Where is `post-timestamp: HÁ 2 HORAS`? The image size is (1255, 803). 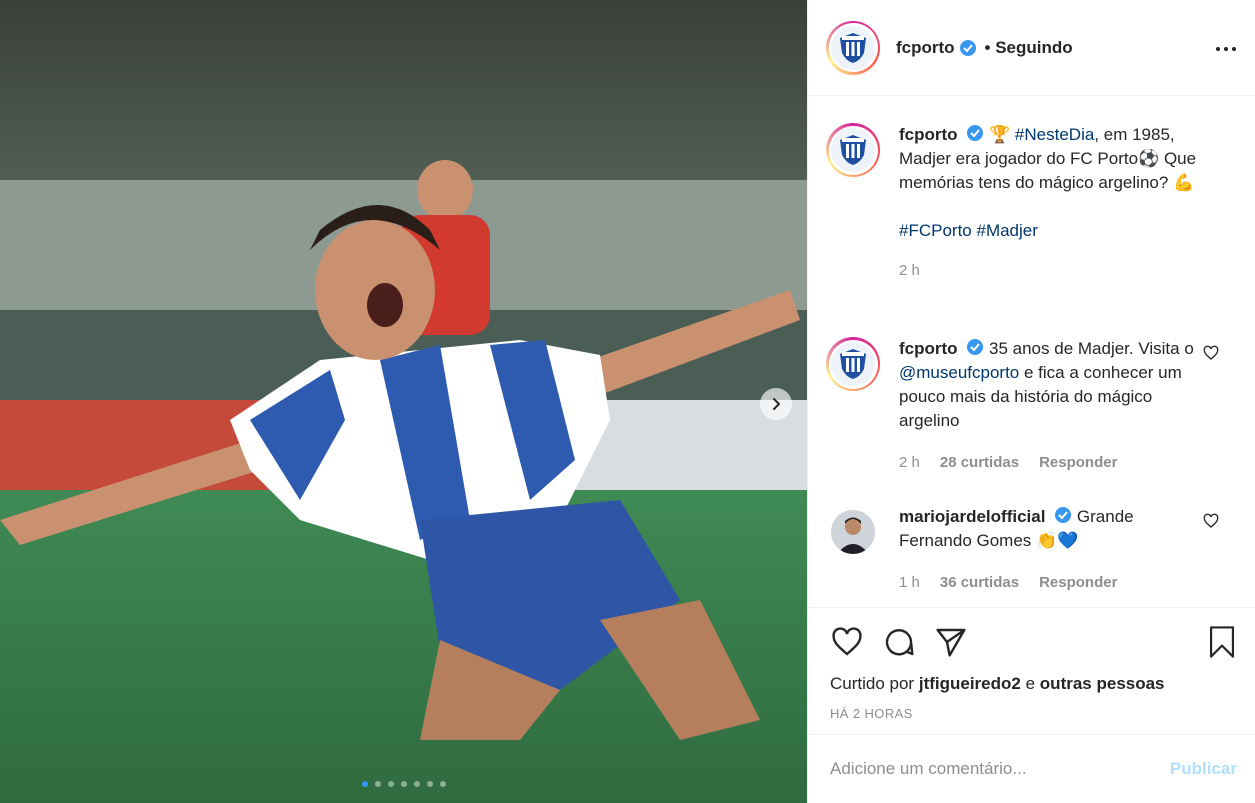 post-timestamp: HÁ 2 HORAS is located at coordinates (1033, 713).